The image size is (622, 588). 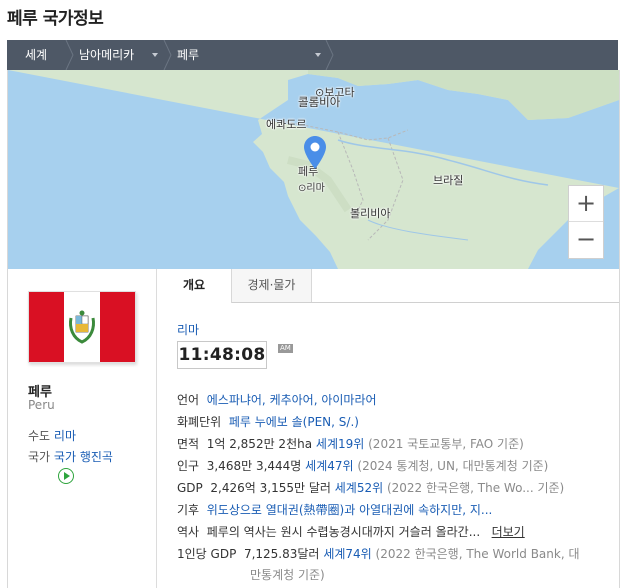 What do you see at coordinates (370, 213) in the screenshot?
I see `map-label-bolivia: 볼리비아` at bounding box center [370, 213].